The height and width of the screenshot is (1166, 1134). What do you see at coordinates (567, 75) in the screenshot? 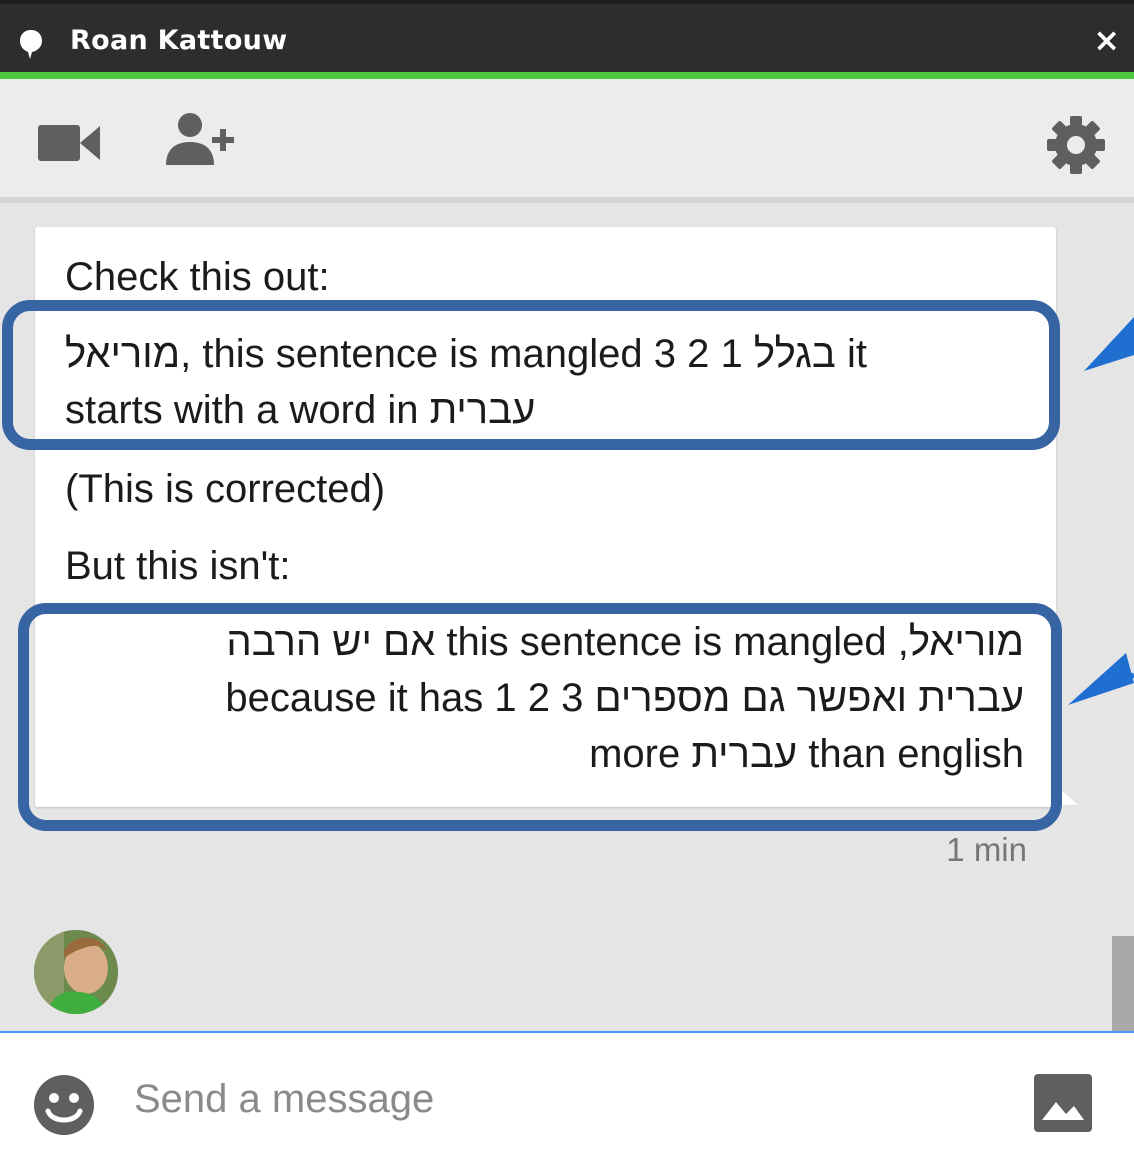
I see `titlebar-accent-line` at bounding box center [567, 75].